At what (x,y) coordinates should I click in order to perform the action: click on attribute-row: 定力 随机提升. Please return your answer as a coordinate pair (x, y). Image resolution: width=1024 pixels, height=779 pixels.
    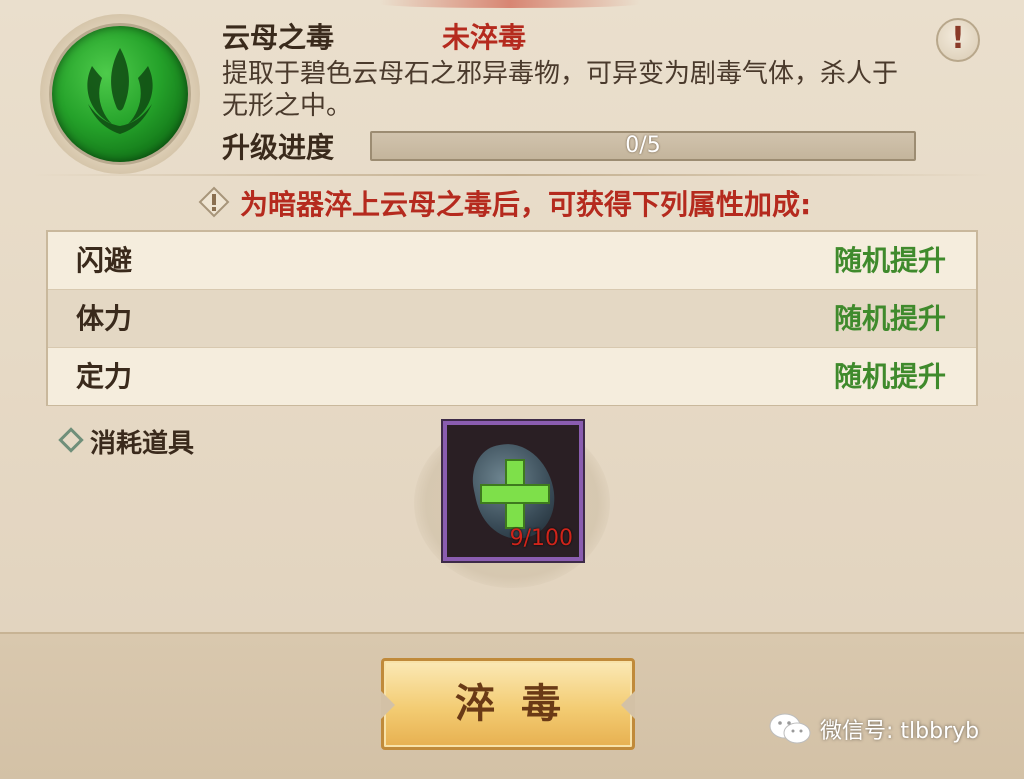
    Looking at the image, I should click on (512, 376).